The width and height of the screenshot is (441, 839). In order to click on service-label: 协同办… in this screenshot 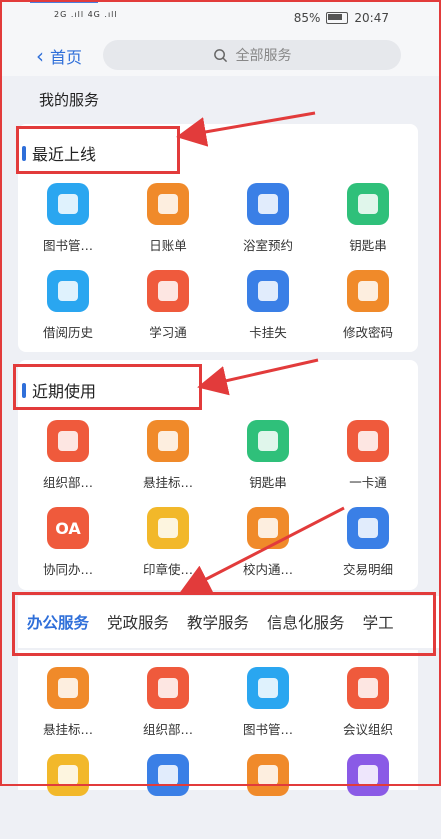, I will do `click(67, 569)`.